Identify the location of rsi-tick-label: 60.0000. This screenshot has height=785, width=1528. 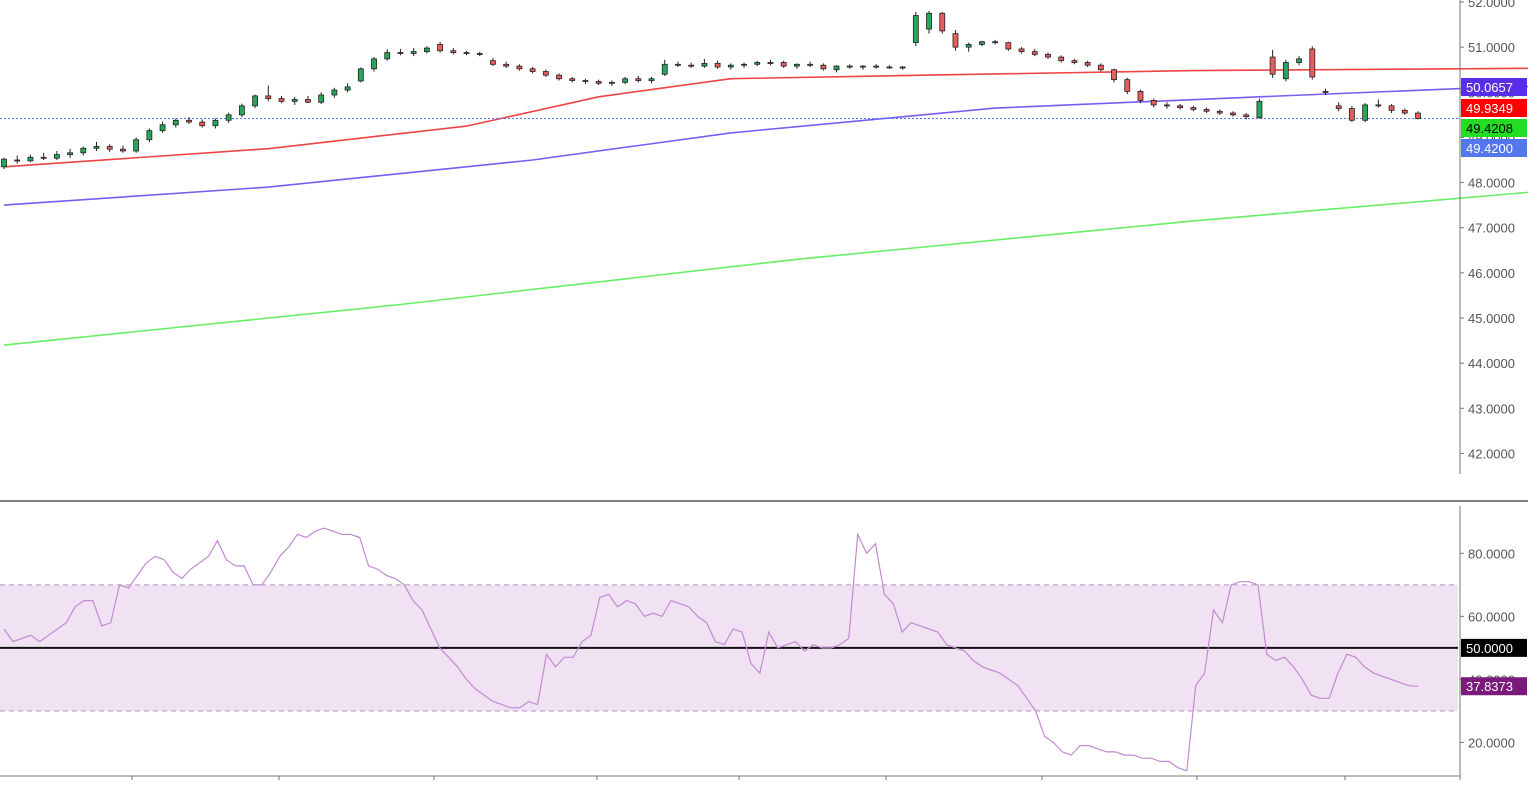
(1491, 616).